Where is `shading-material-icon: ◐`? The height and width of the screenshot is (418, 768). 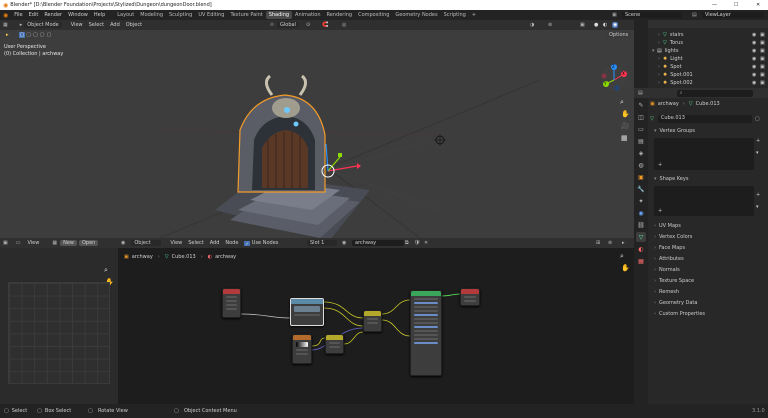 shading-material-icon: ◐ is located at coordinates (605, 25).